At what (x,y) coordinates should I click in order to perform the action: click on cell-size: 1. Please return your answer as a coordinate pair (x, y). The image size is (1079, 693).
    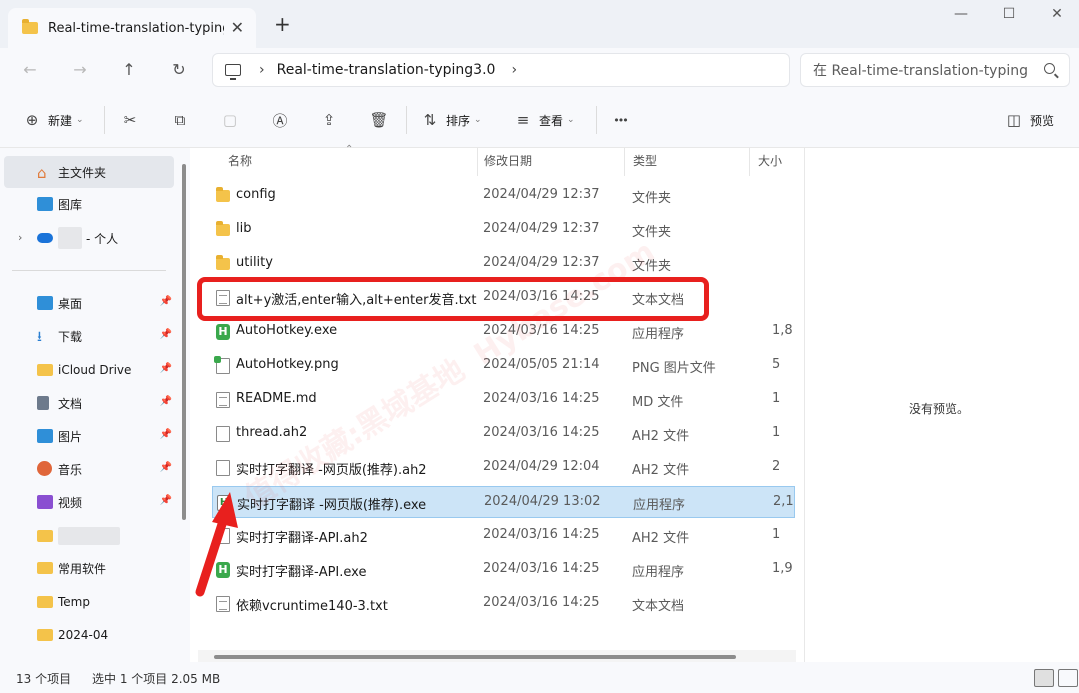
    Looking at the image, I should click on (776, 534).